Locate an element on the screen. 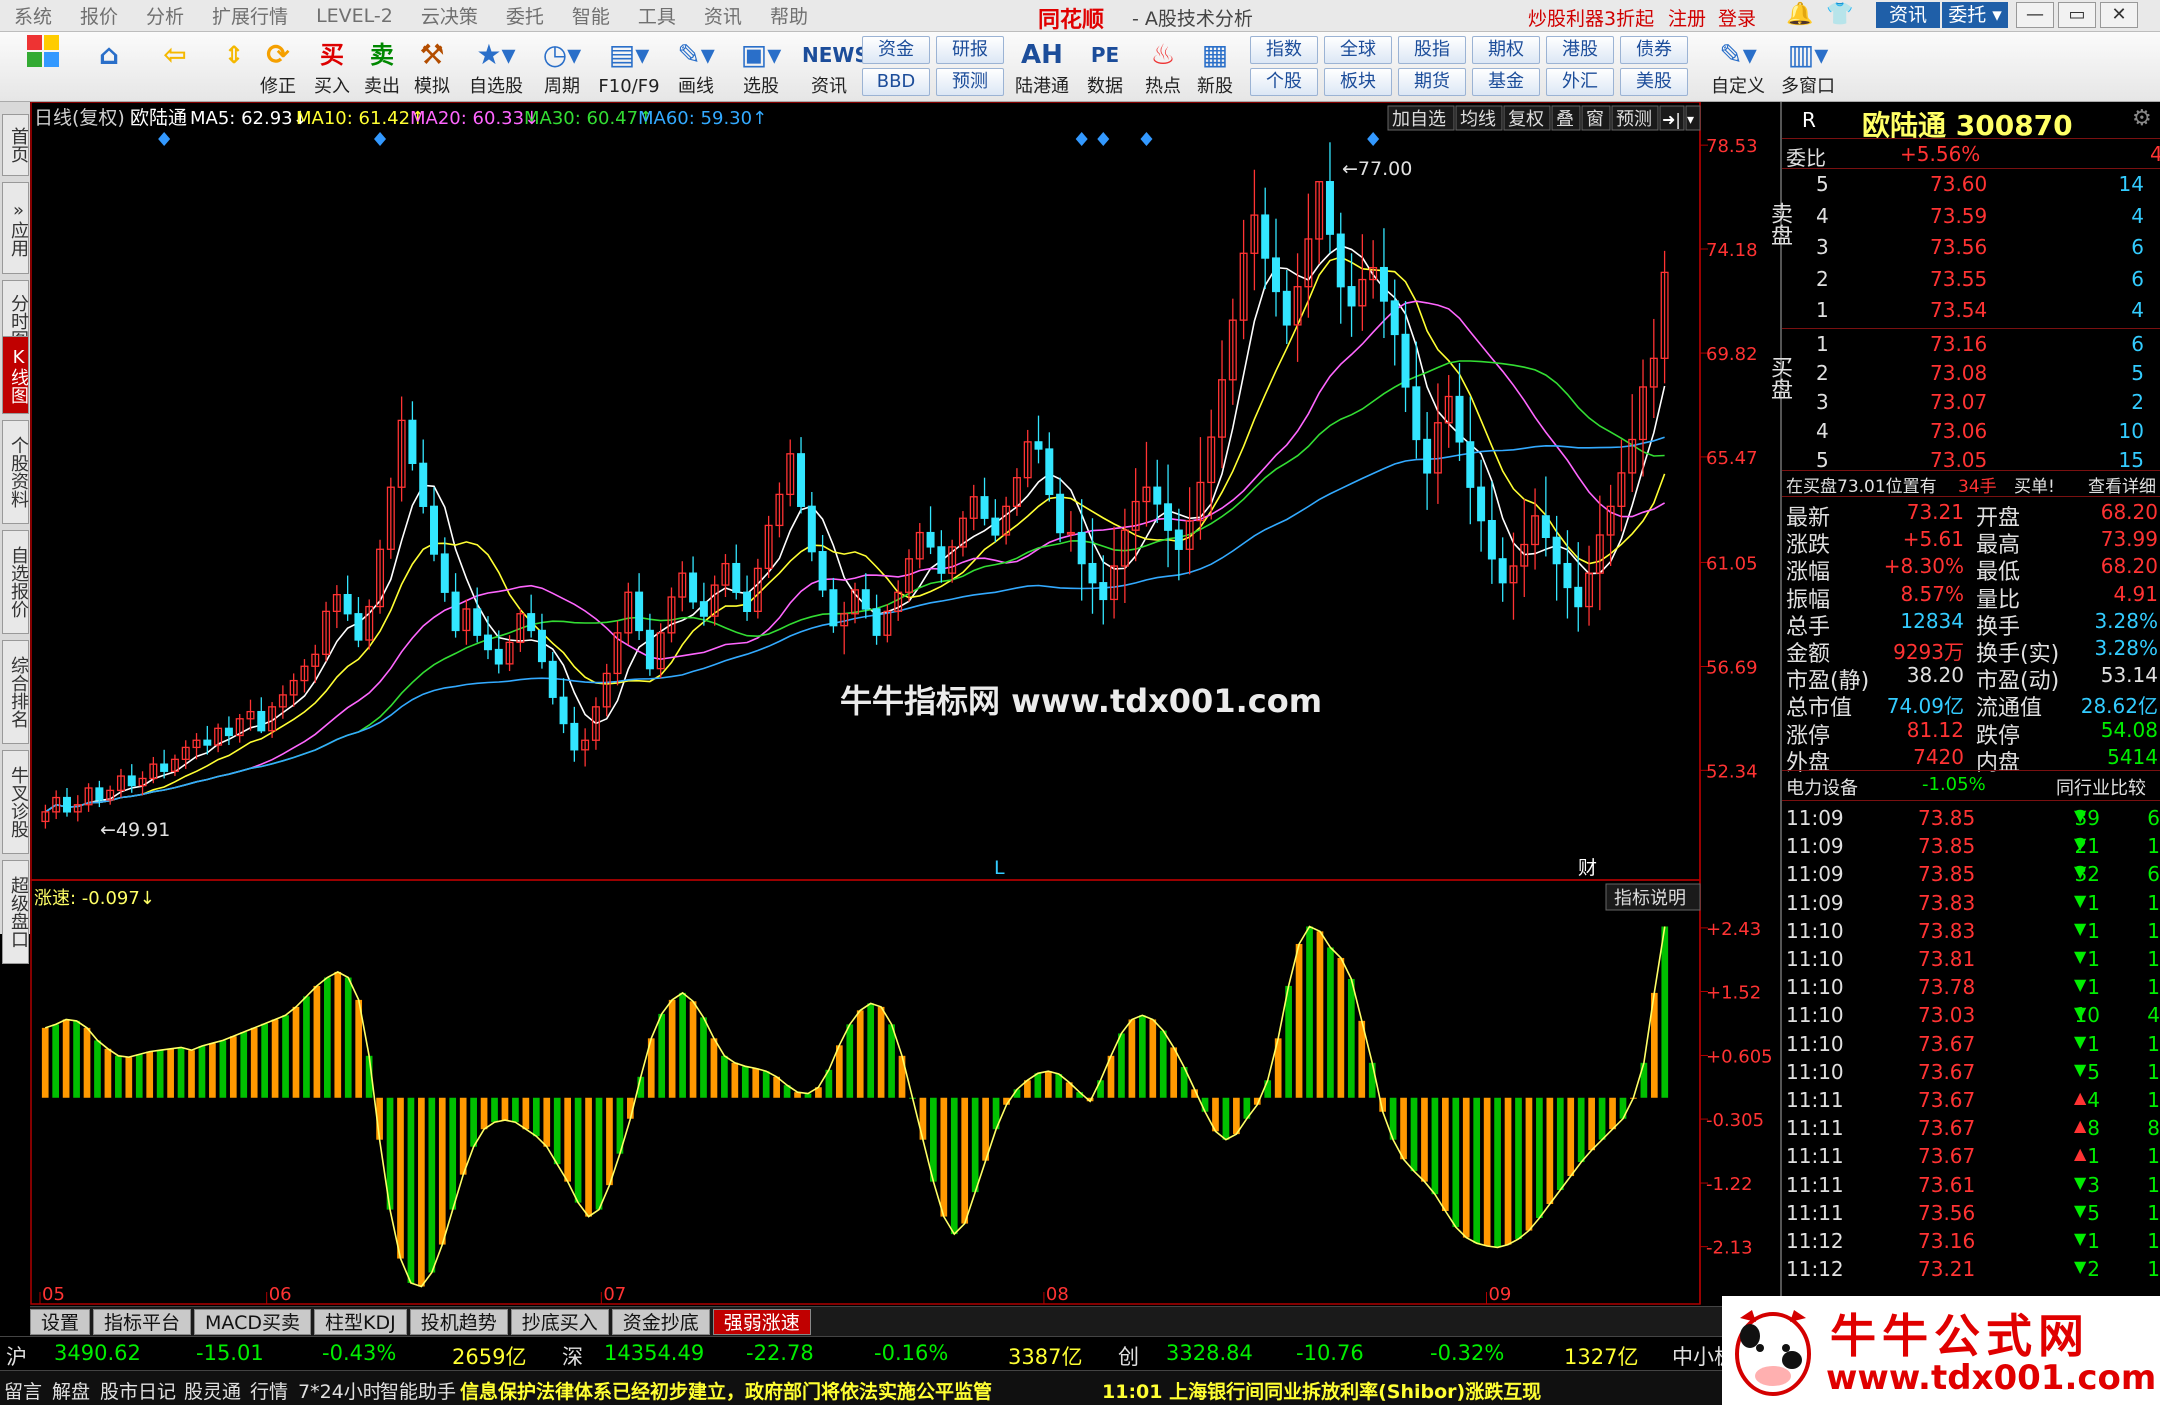 This screenshot has height=1405, width=2160. toolbar-custom-button: ✎▾ 自定义 is located at coordinates (1738, 67).